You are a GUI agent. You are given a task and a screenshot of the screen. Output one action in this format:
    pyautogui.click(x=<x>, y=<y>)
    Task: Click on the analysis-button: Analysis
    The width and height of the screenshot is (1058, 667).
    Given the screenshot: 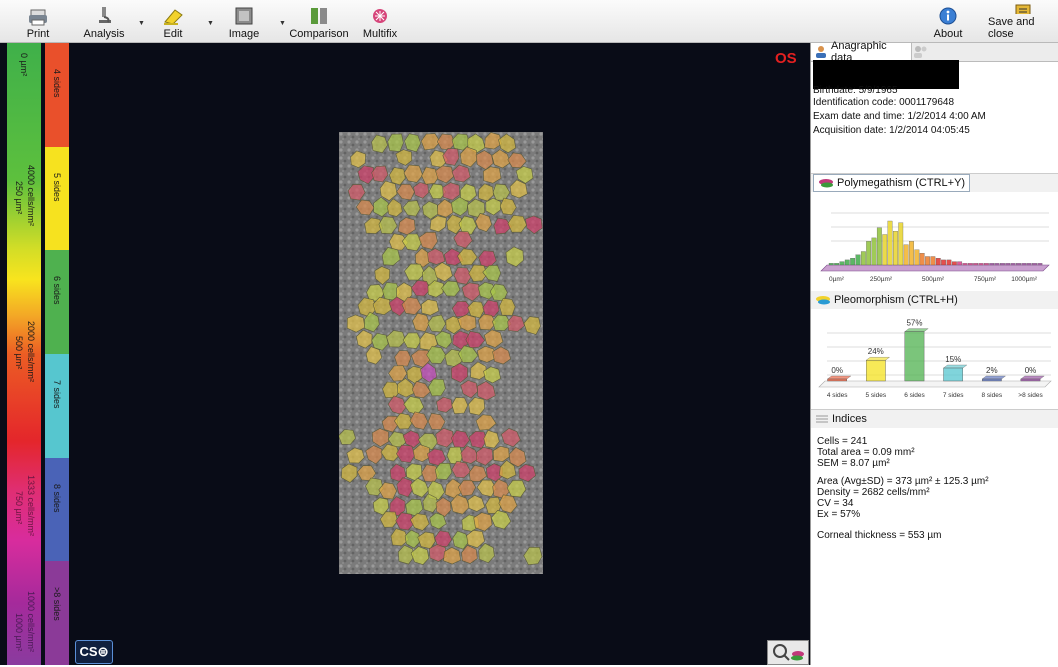 What is the action you would take?
    pyautogui.click(x=104, y=21)
    